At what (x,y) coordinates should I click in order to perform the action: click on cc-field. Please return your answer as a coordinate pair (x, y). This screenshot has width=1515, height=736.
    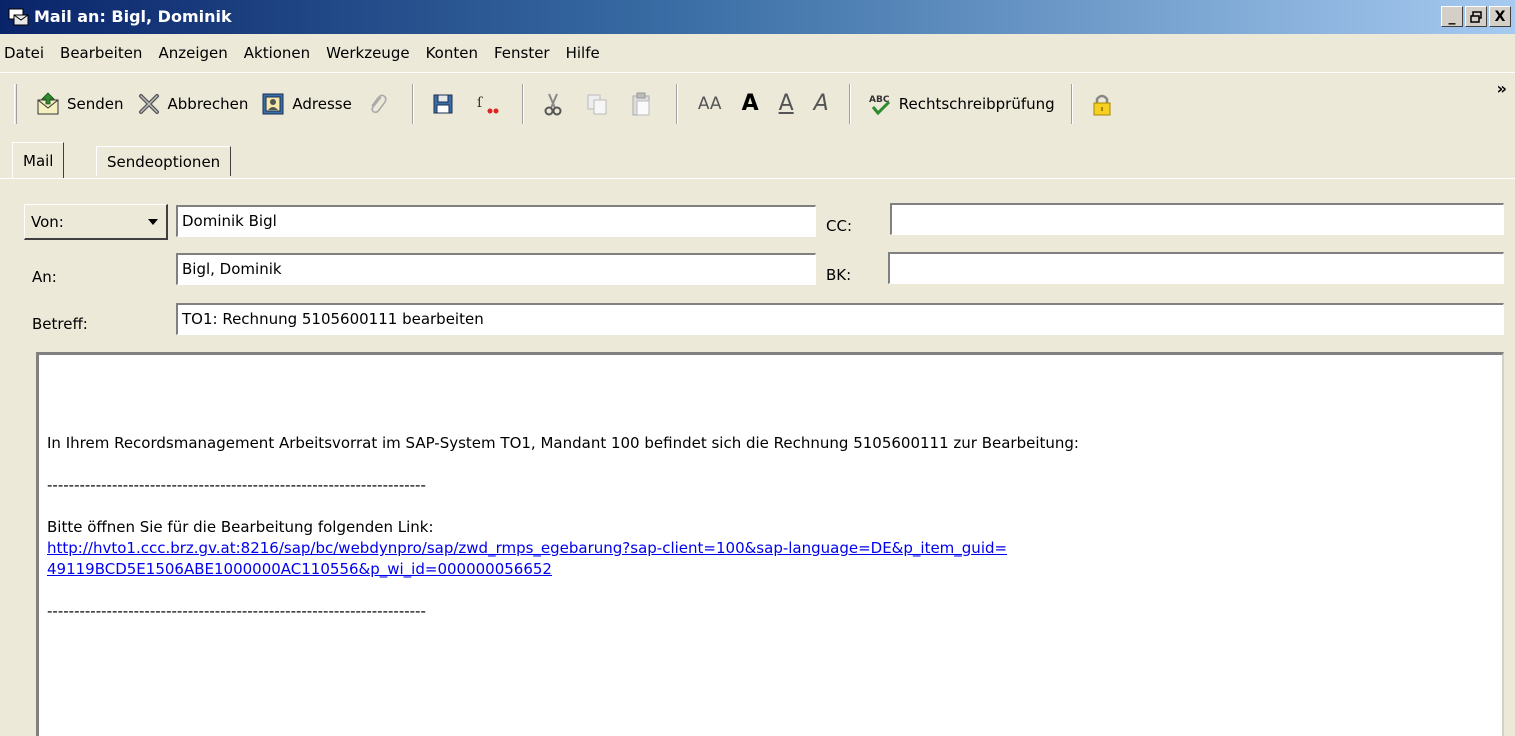
    Looking at the image, I should click on (1197, 219).